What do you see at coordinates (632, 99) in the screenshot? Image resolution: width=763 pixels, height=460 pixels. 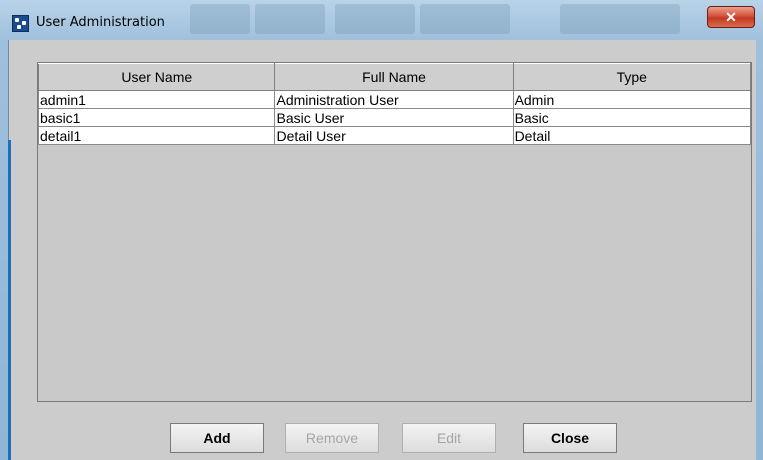 I see `cell-type: Admin` at bounding box center [632, 99].